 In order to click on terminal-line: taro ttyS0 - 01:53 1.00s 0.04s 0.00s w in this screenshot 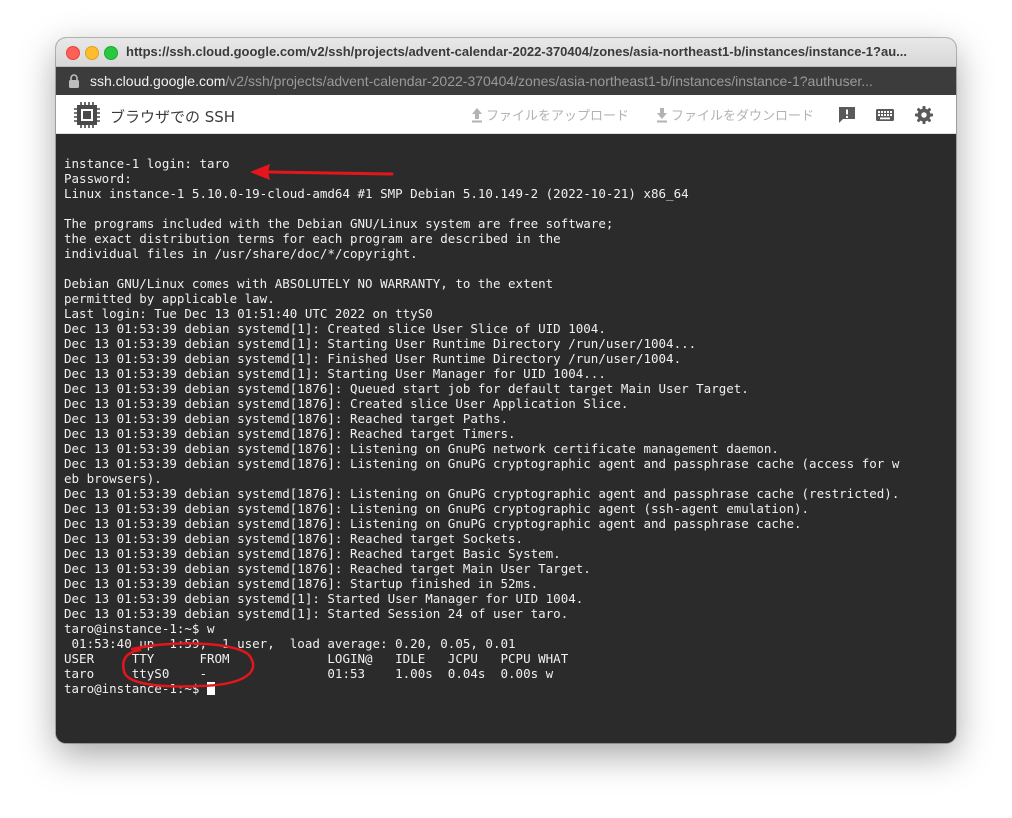, I will do `click(309, 673)`.